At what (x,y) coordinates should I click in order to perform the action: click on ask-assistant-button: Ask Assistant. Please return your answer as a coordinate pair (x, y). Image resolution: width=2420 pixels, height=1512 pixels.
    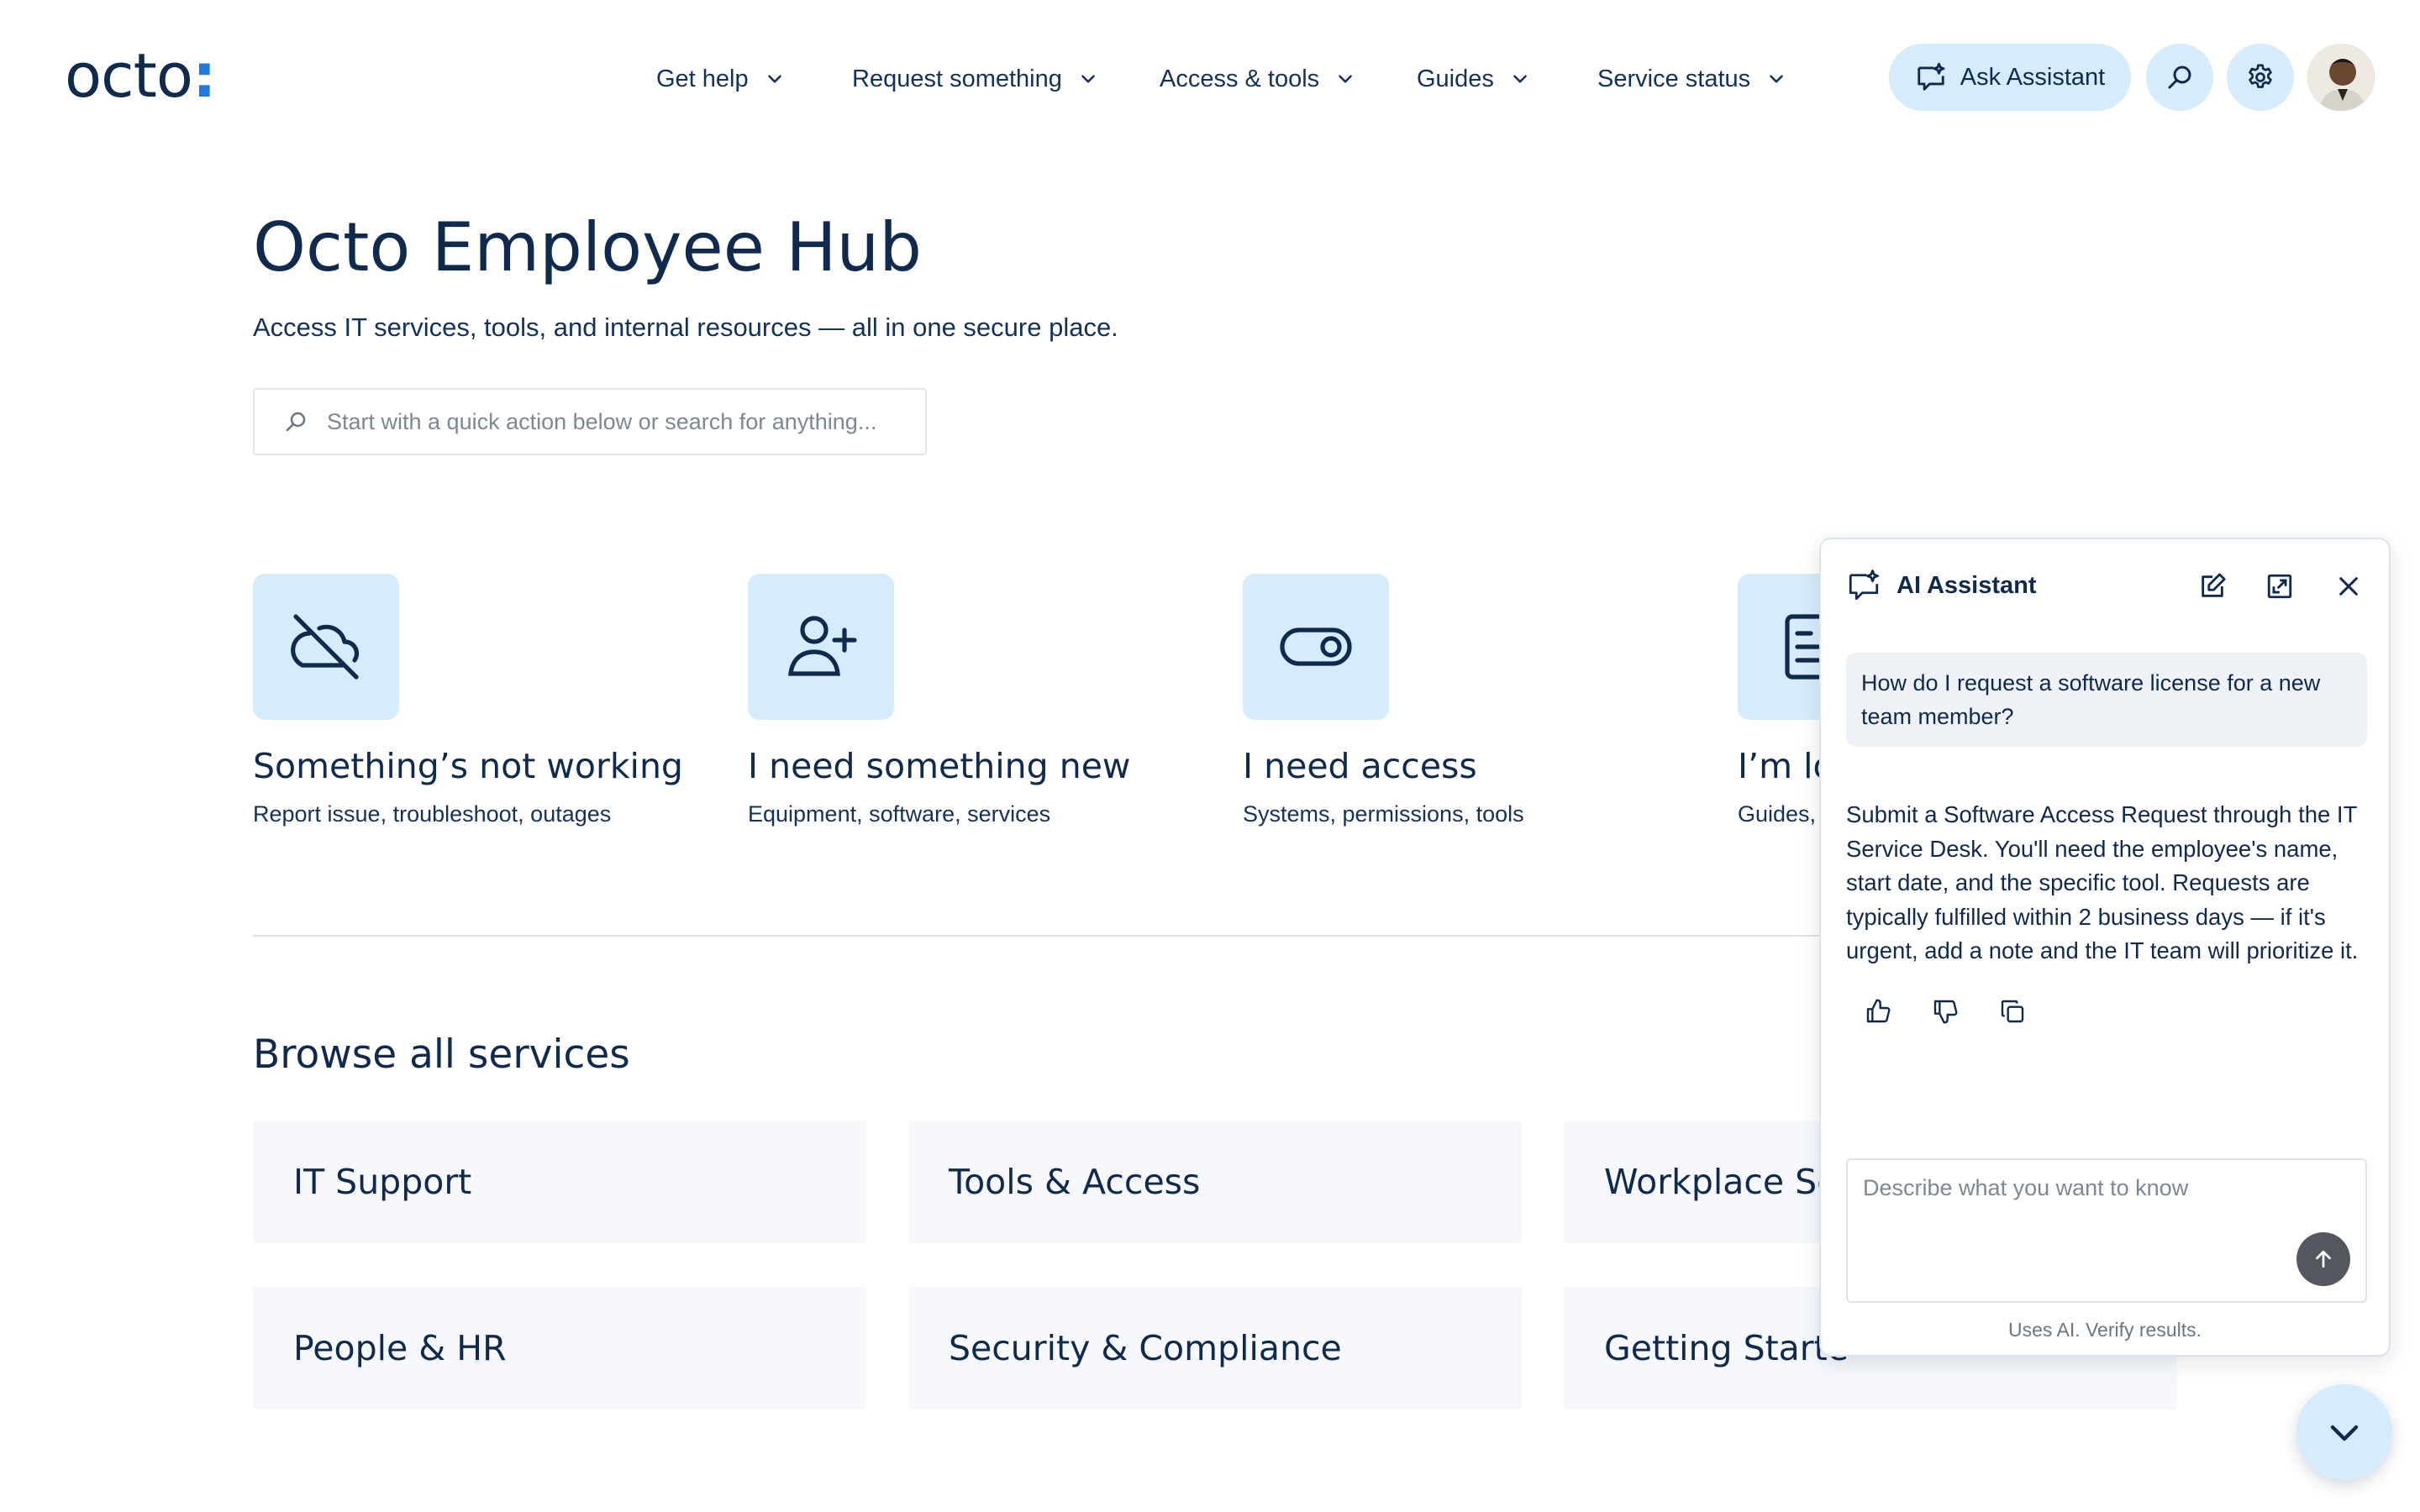
    Looking at the image, I should click on (2010, 77).